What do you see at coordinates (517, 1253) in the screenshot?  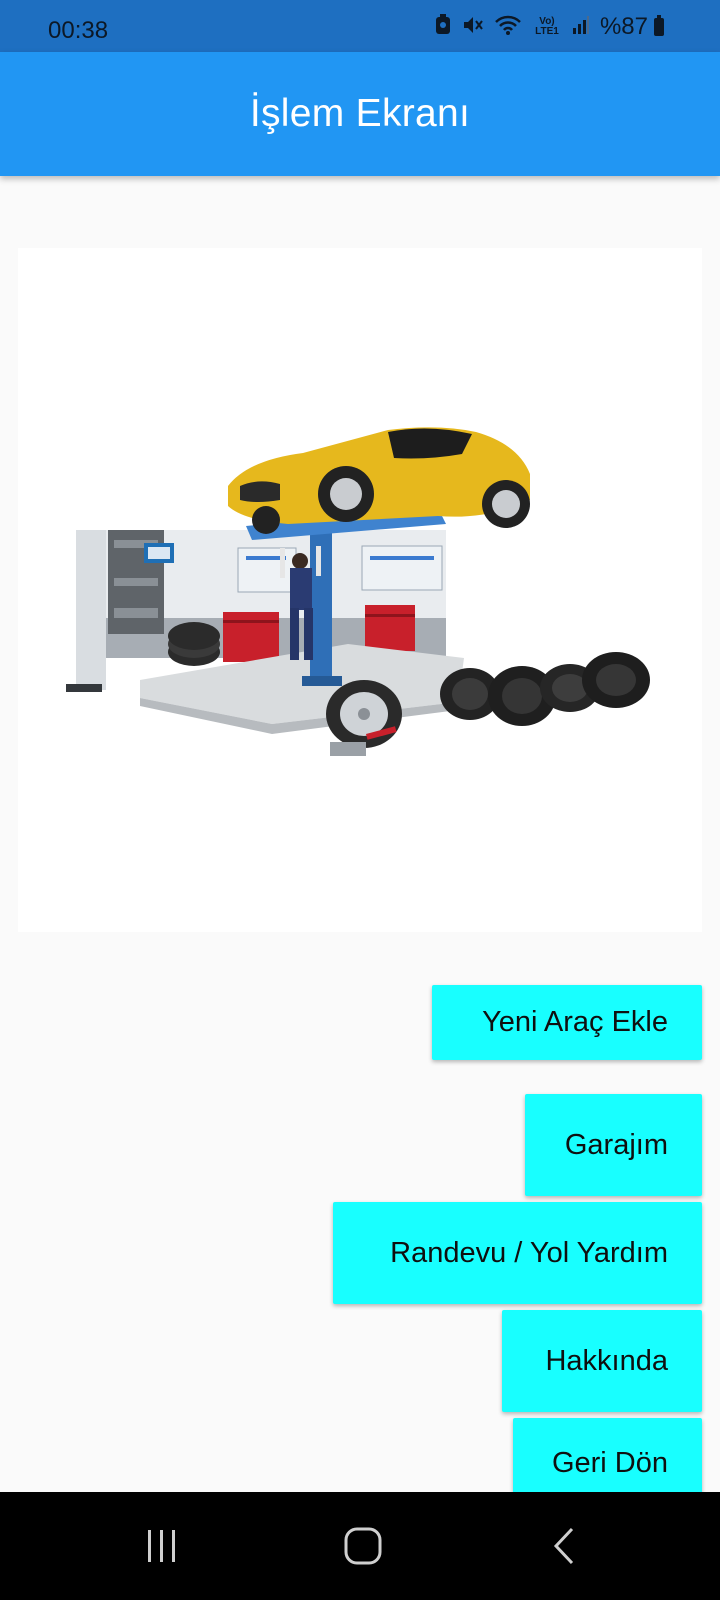 I see `appointment-roadside-button: Randevu / Yol Yardım` at bounding box center [517, 1253].